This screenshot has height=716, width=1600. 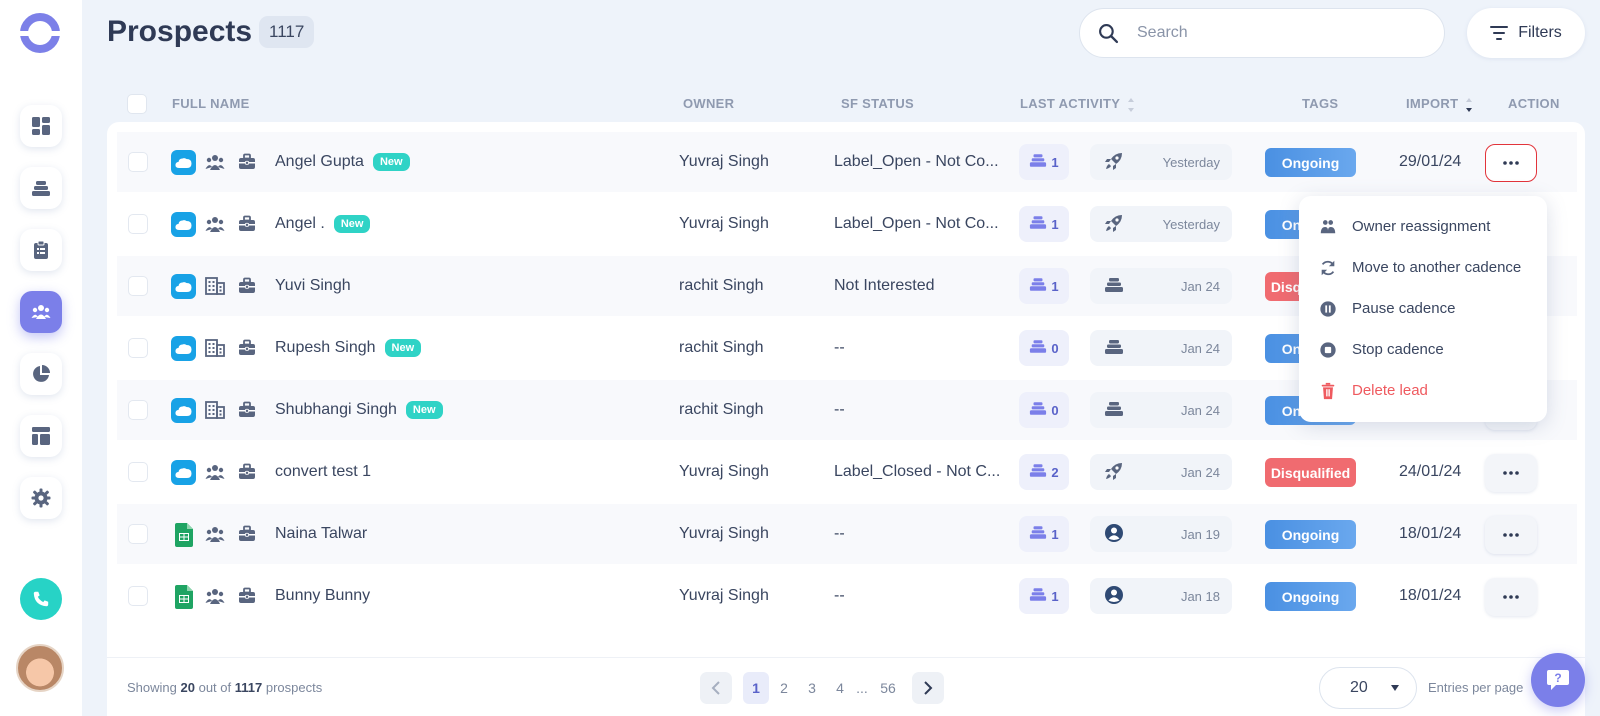 What do you see at coordinates (1423, 390) in the screenshot?
I see `delete-lead-item: Delete lead` at bounding box center [1423, 390].